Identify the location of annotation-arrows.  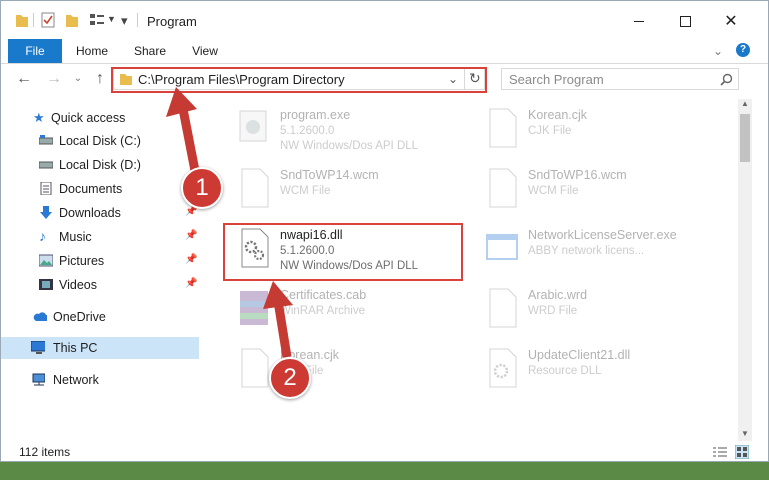
(229, 222).